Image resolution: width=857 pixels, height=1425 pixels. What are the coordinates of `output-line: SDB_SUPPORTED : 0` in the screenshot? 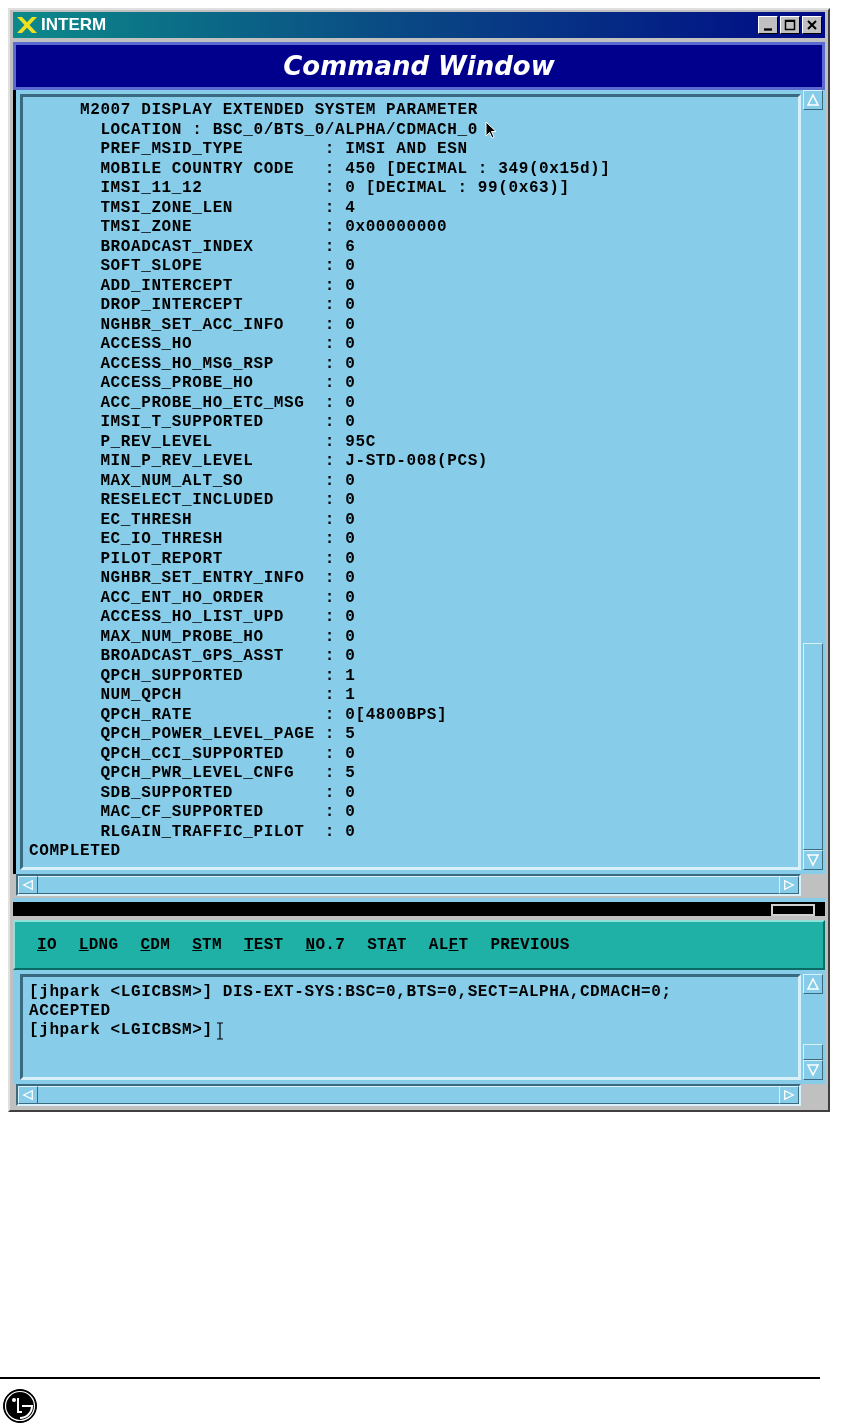 It's located at (227, 793).